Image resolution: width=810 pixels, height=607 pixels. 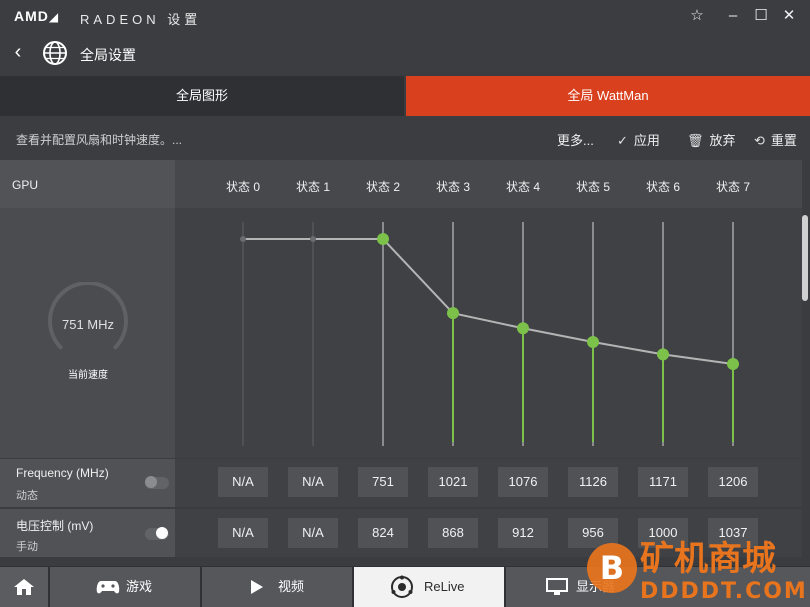 What do you see at coordinates (243, 533) in the screenshot?
I see `voltage-cell-0: N/A` at bounding box center [243, 533].